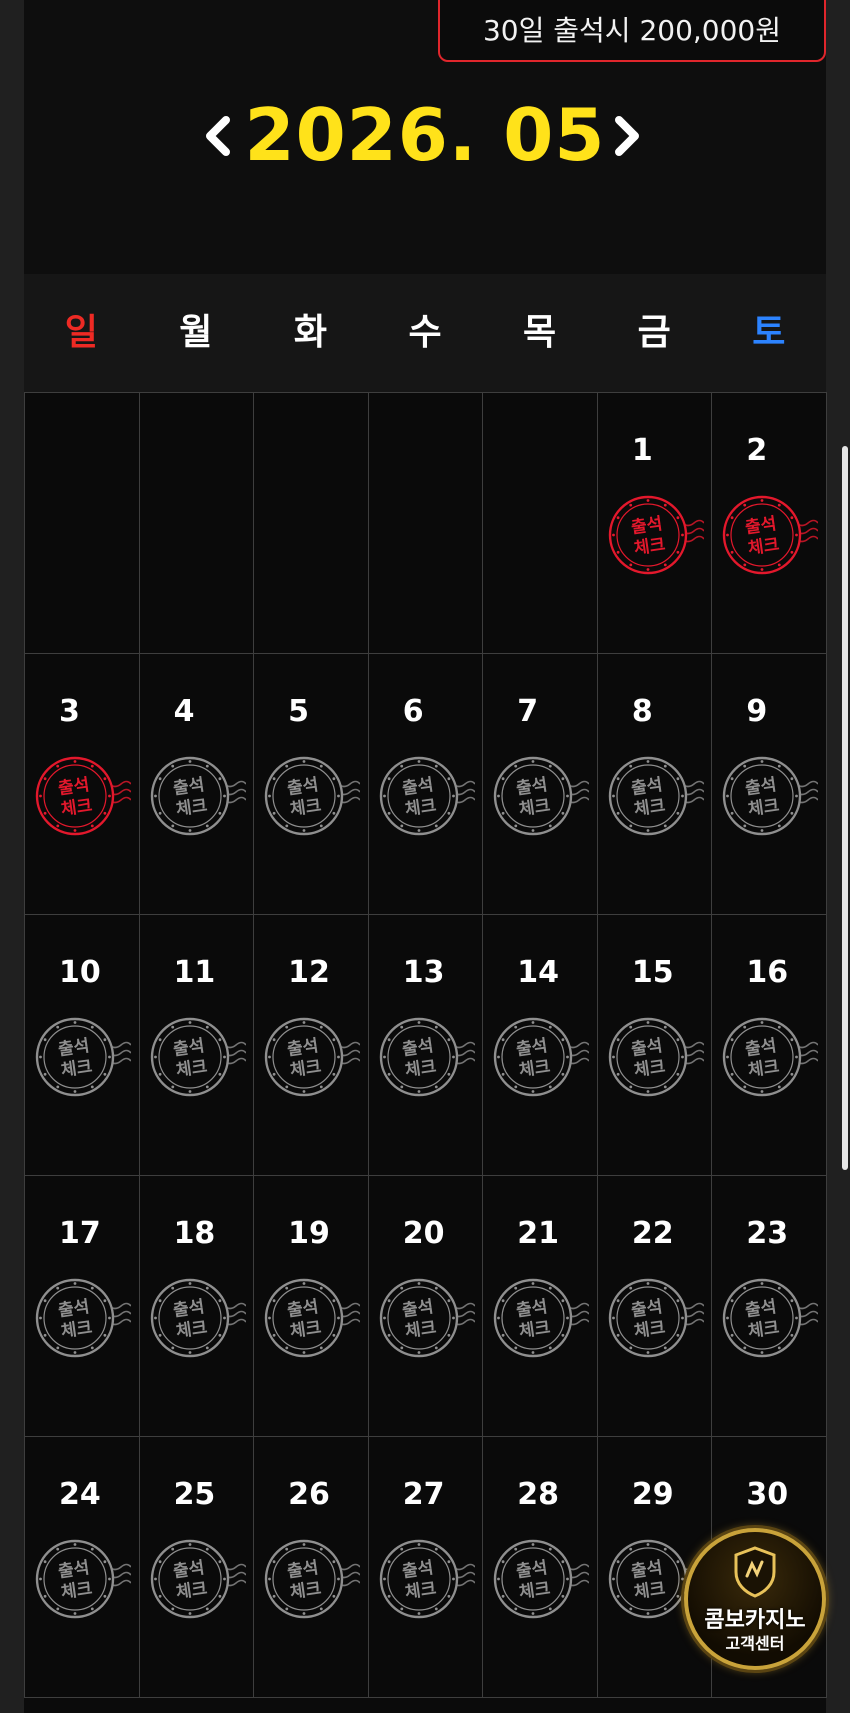 The image size is (850, 1713). Describe the element at coordinates (413, 711) in the screenshot. I see `day-number: 6` at that location.